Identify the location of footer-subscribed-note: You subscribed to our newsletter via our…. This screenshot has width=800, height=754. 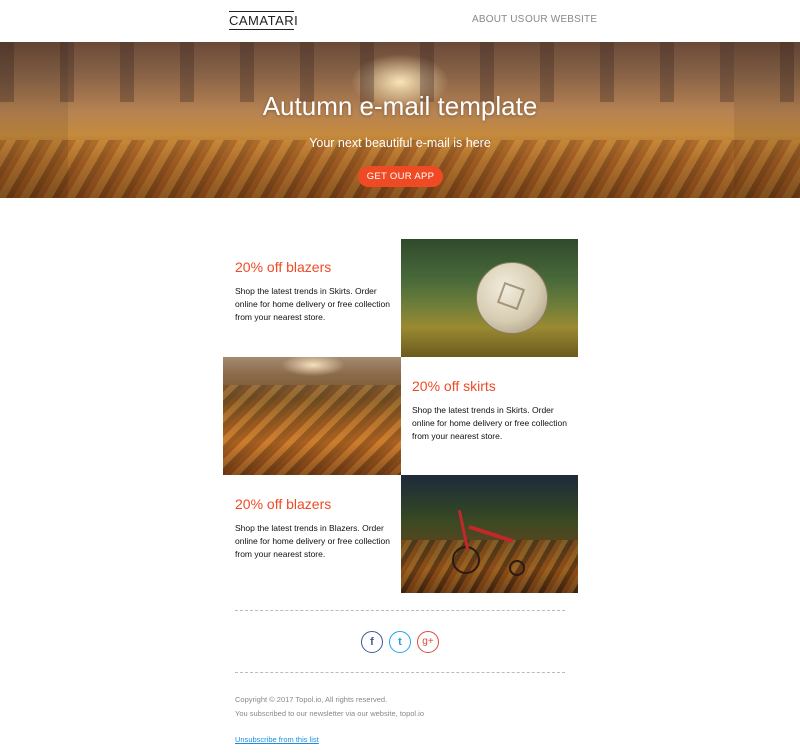
(329, 713).